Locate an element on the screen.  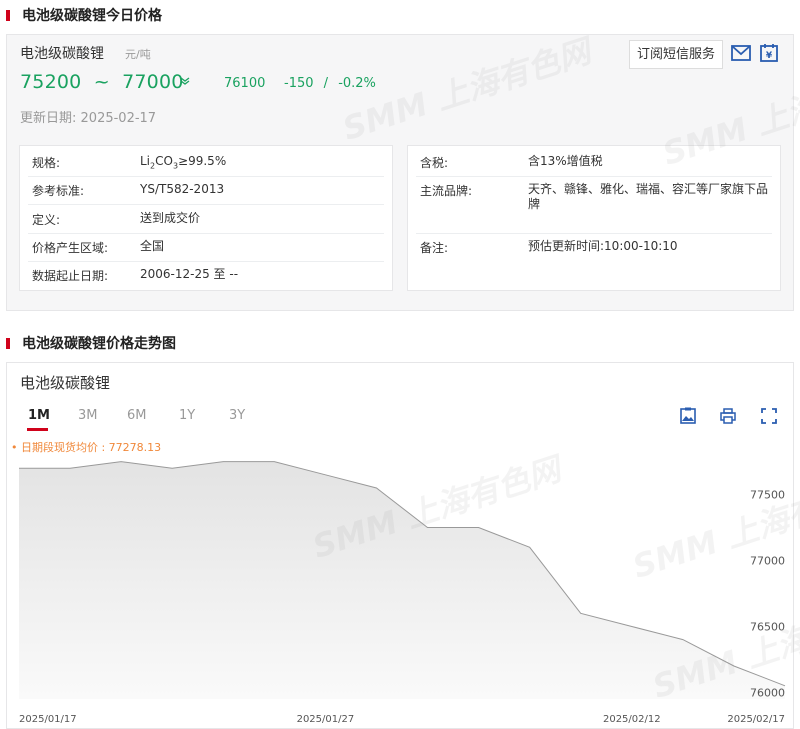
info-value: Li2CO3≥99.5% is located at coordinates (261, 163).